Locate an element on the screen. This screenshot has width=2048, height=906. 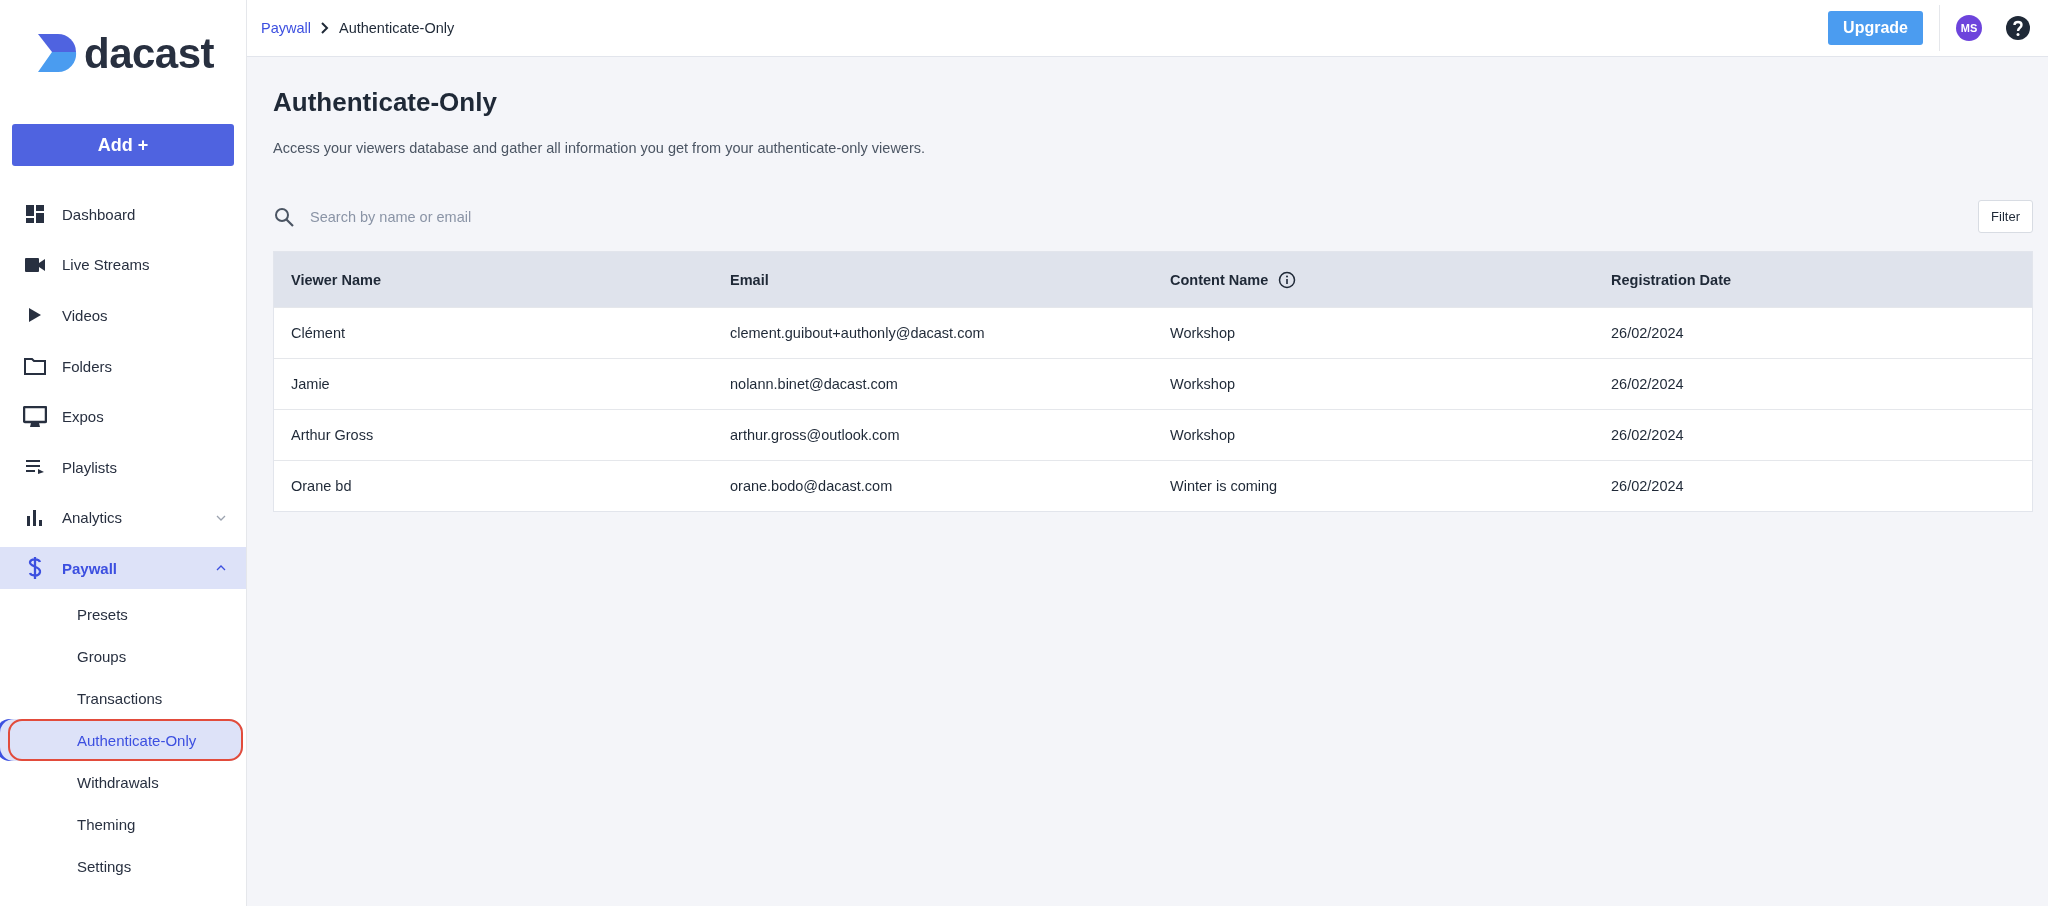
playlist-icon is located at coordinates (35, 467).